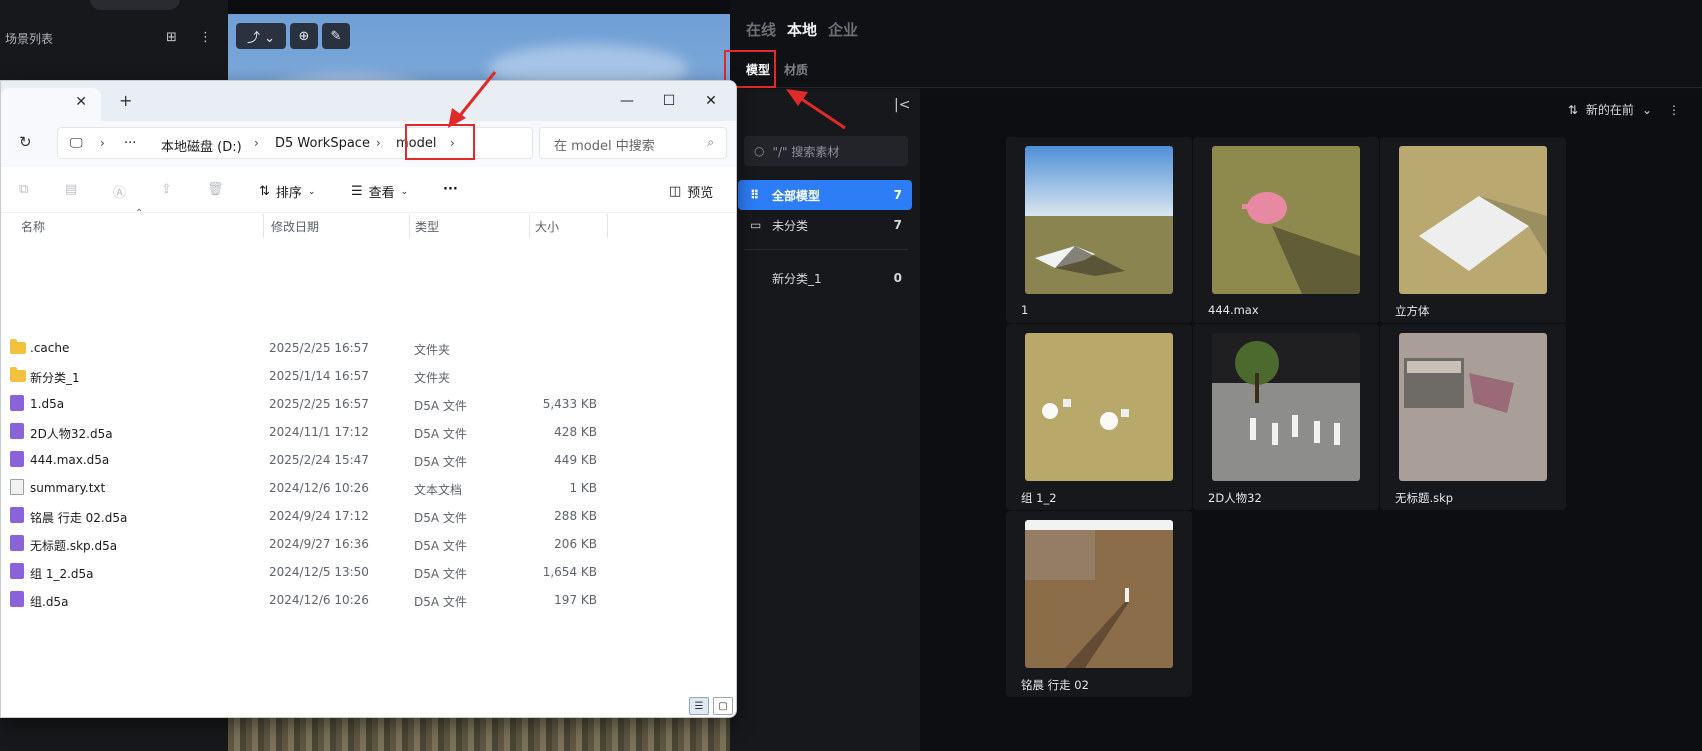 Image resolution: width=1702 pixels, height=751 pixels. I want to click on asset-card: 立方体, so click(1473, 230).